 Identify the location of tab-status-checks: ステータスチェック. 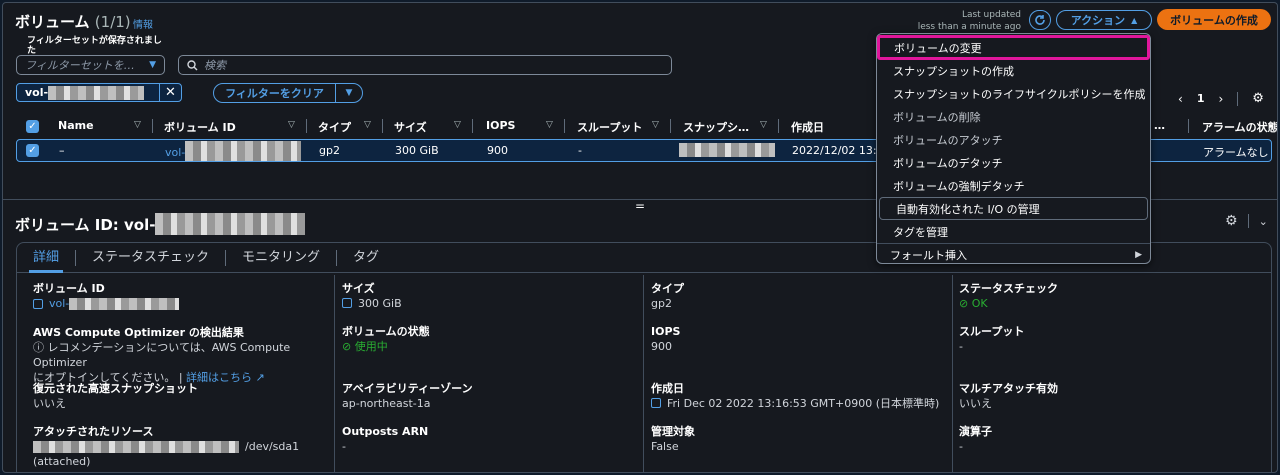
(159, 257).